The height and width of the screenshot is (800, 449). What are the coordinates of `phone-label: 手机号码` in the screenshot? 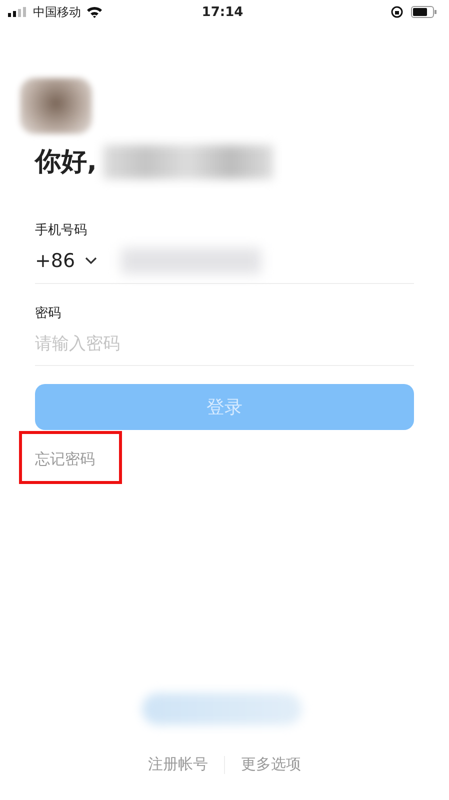 It's located at (61, 230).